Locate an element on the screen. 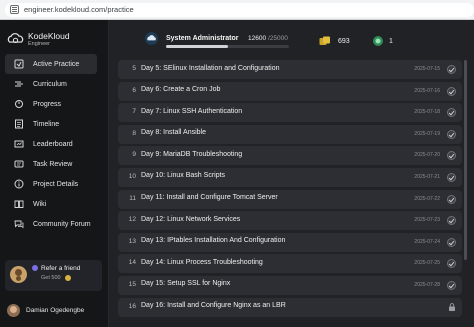 The width and height of the screenshot is (474, 327). forum-icon is located at coordinates (19, 224).